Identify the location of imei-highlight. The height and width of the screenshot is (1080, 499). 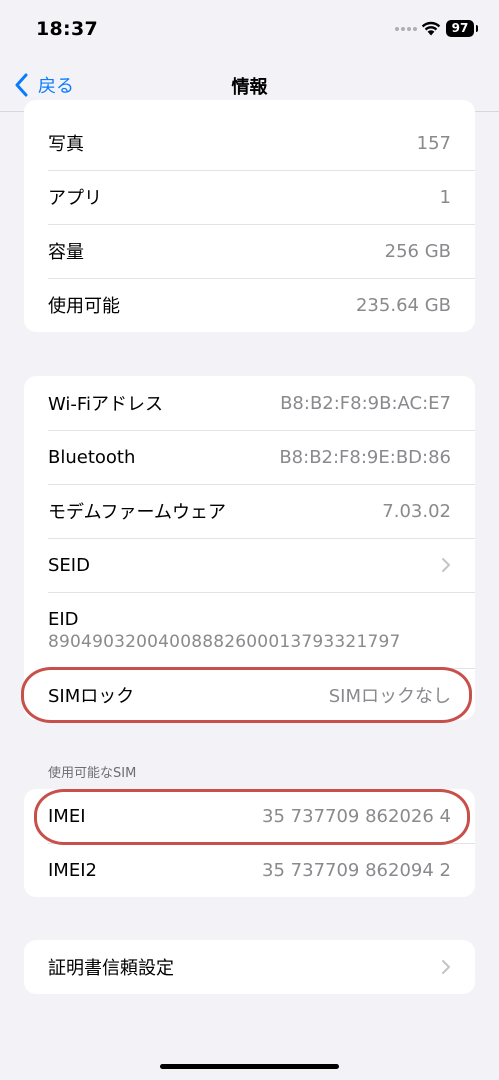
(252, 817).